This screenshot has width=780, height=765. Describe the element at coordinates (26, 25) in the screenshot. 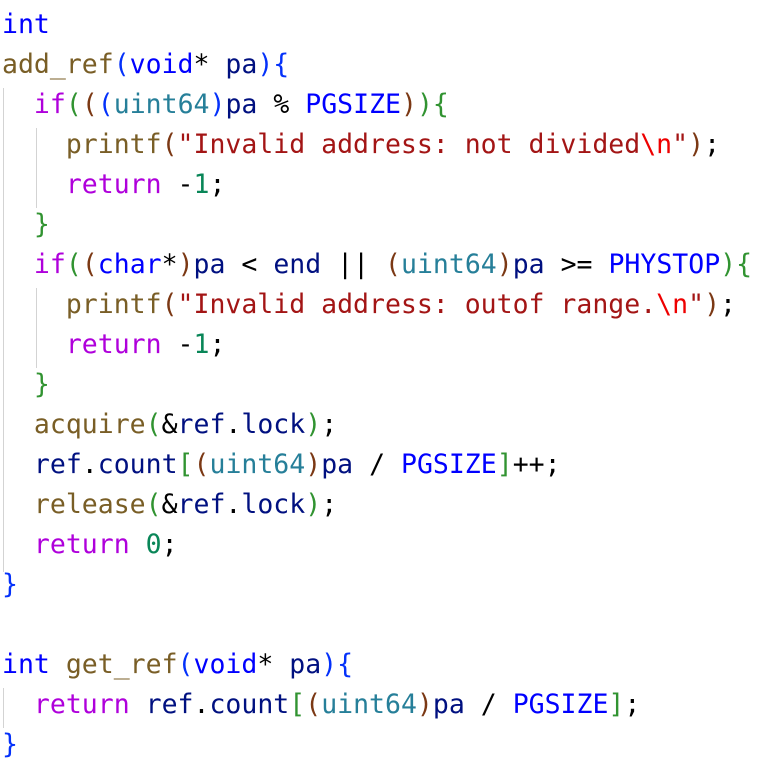

I see `code-line: int` at that location.